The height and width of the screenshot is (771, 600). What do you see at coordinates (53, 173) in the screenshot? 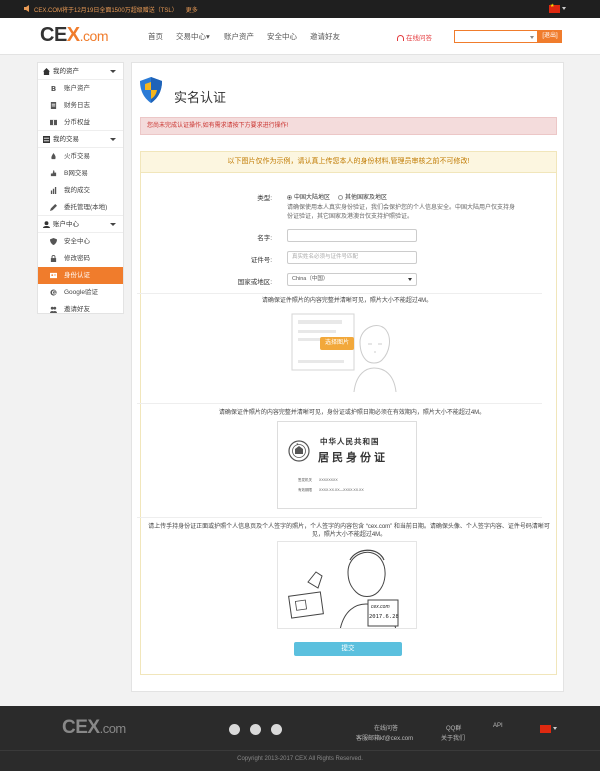
I see `thumb-icon` at bounding box center [53, 173].